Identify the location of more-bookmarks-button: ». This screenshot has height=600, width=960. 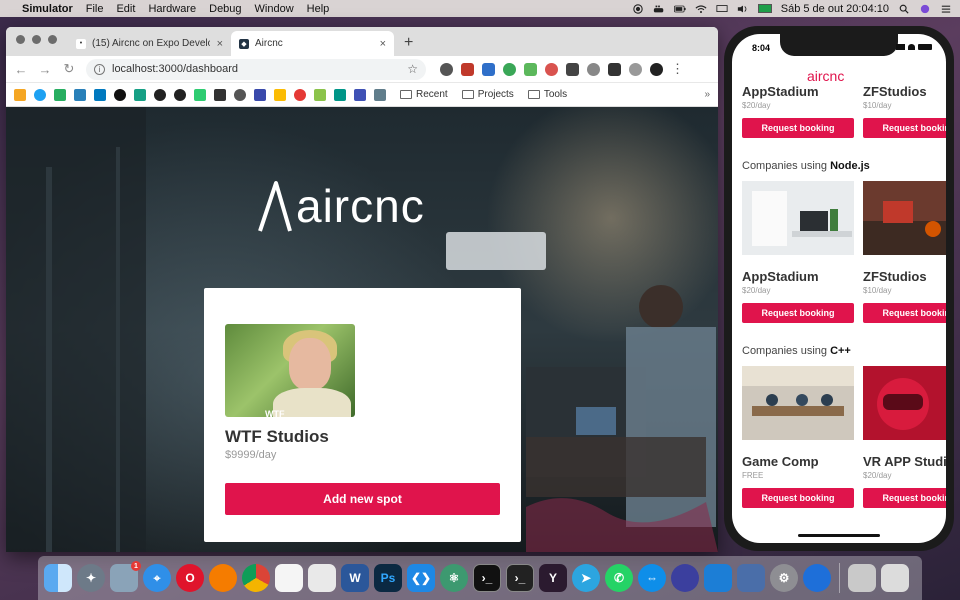
(707, 94).